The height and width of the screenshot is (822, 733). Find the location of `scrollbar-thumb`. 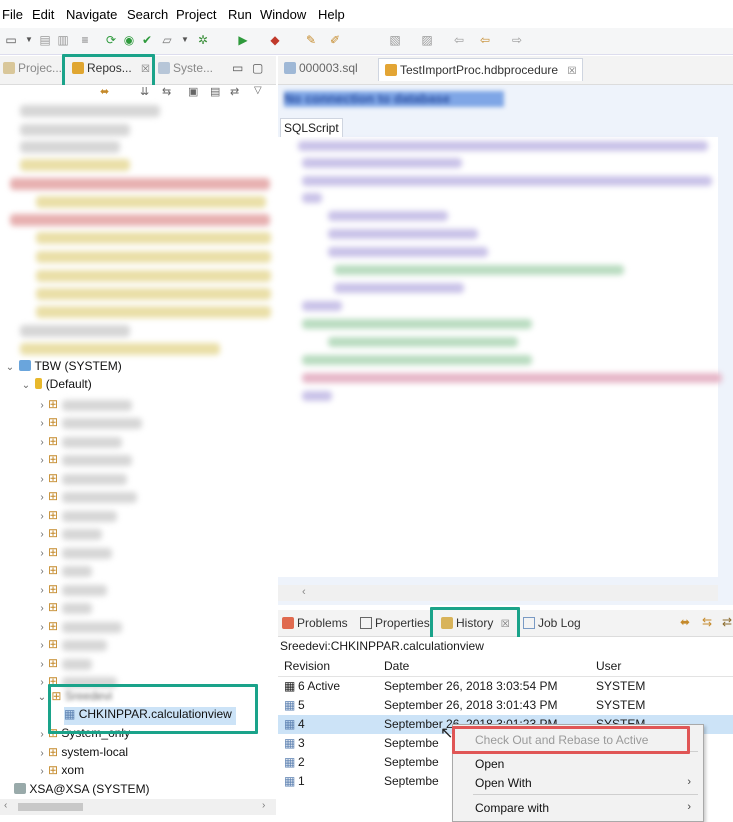

scrollbar-thumb is located at coordinates (50, 807).